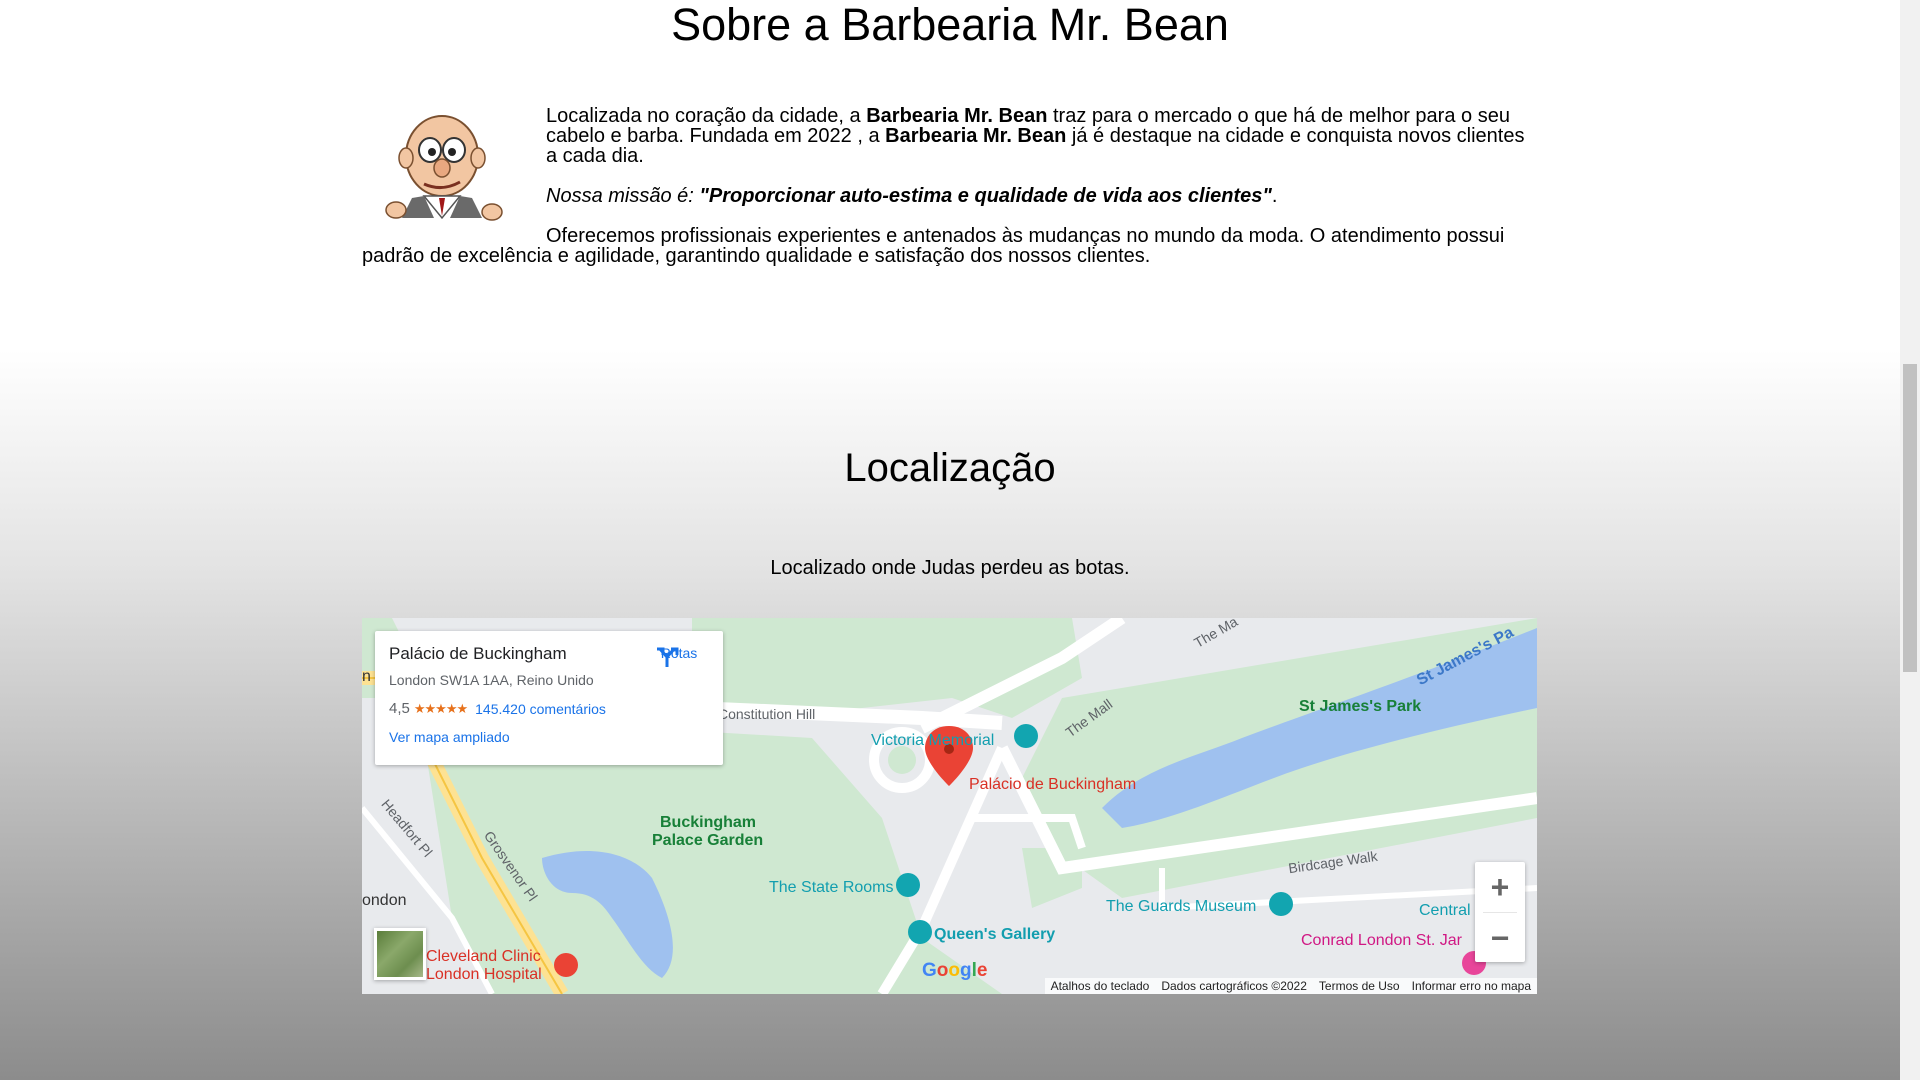 The image size is (1920, 1080). I want to click on map-label-conrad: Conrad London St. Jar, so click(1381, 940).